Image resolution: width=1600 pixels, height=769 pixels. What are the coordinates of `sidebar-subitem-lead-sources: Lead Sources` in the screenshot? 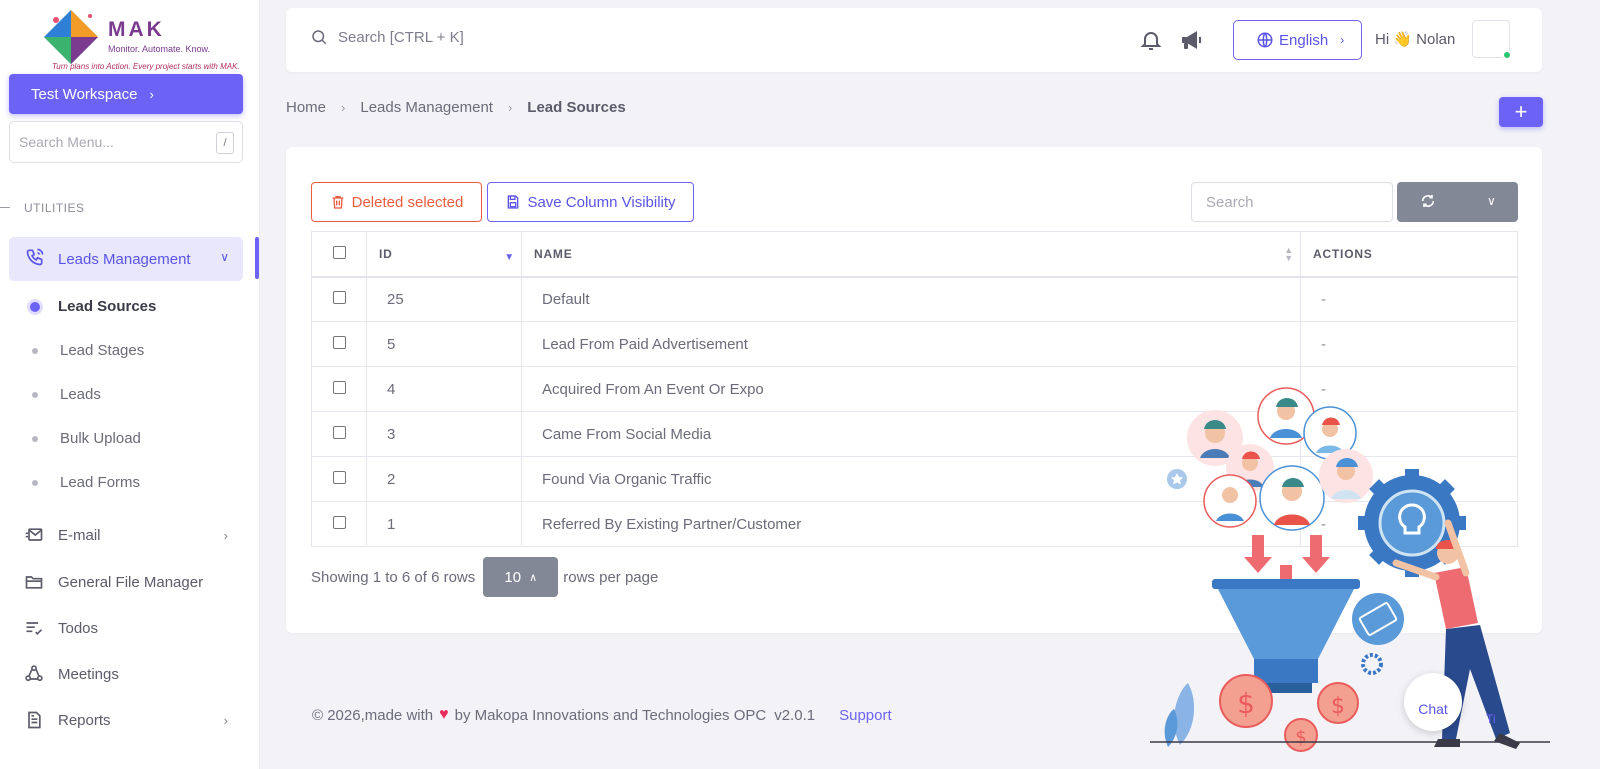 It's located at (93, 306).